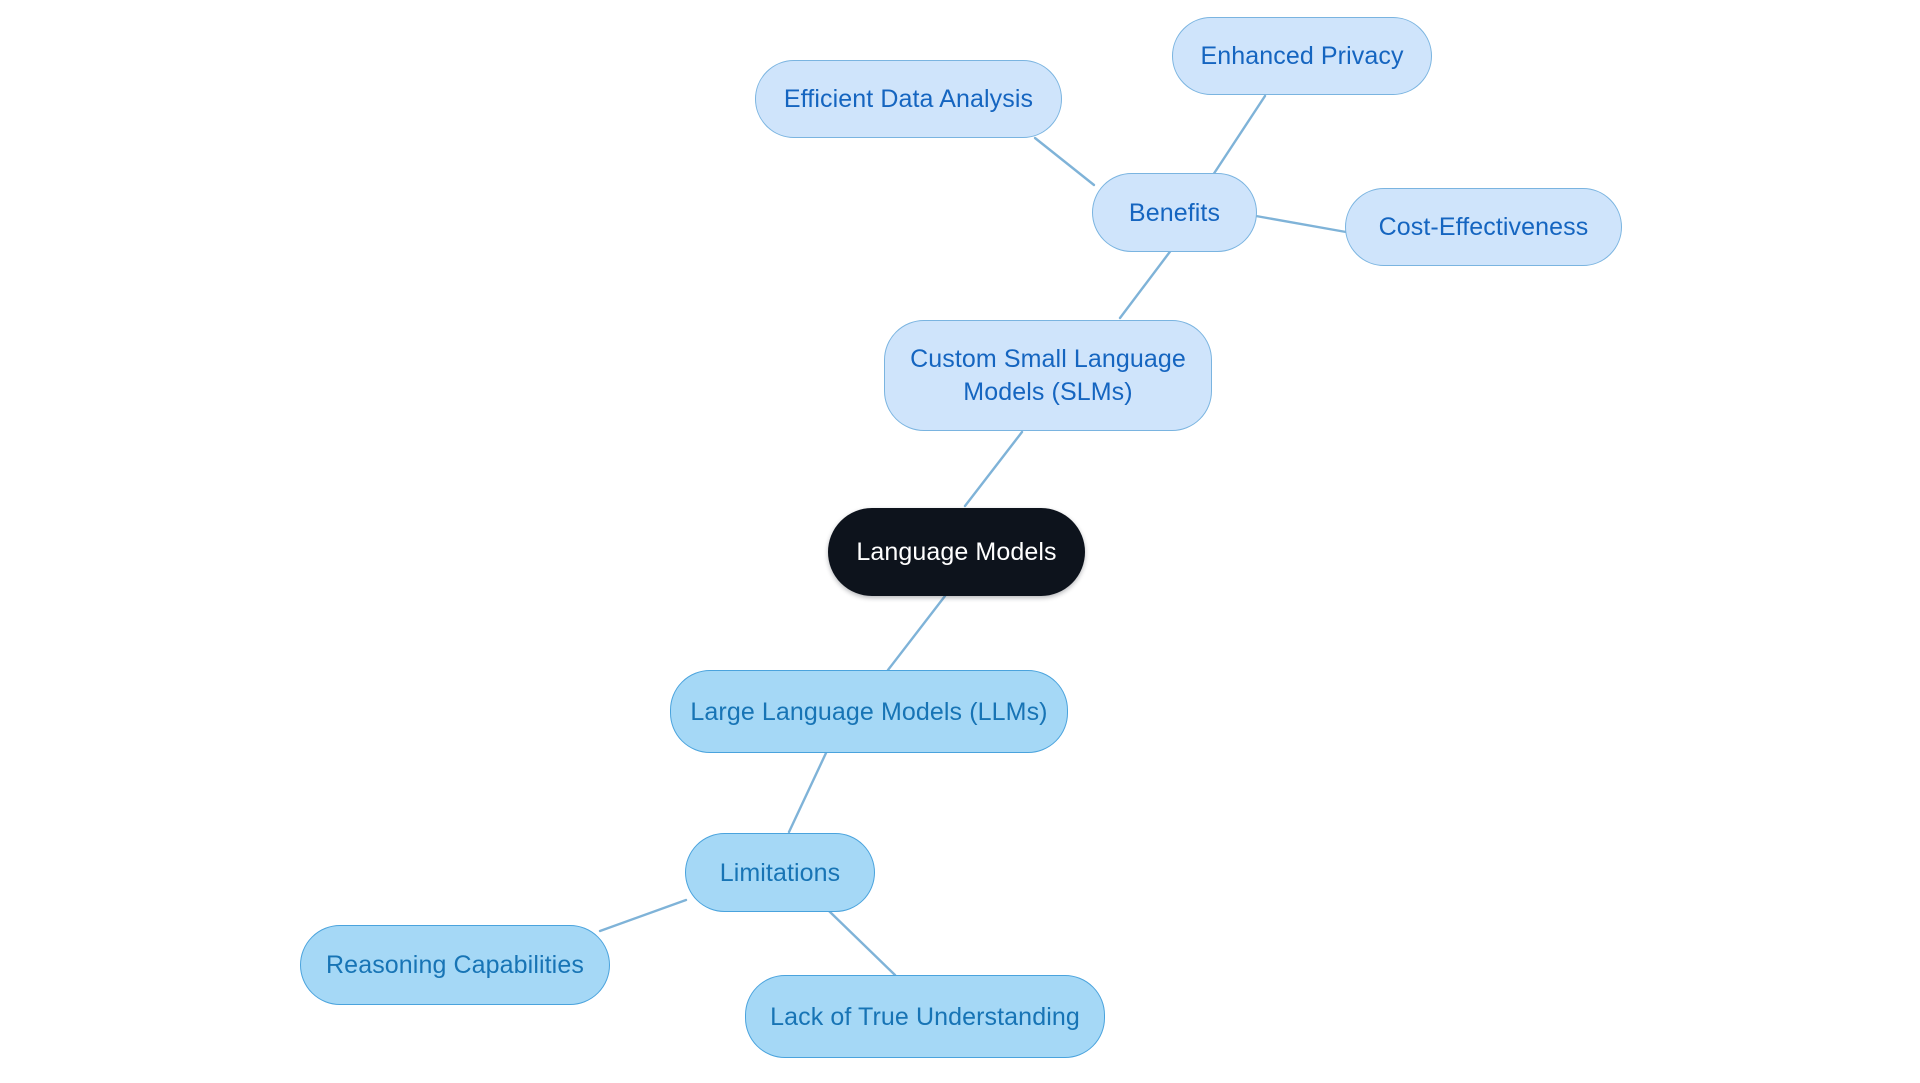  What do you see at coordinates (993, 469) in the screenshot?
I see `edge-root-to-slm` at bounding box center [993, 469].